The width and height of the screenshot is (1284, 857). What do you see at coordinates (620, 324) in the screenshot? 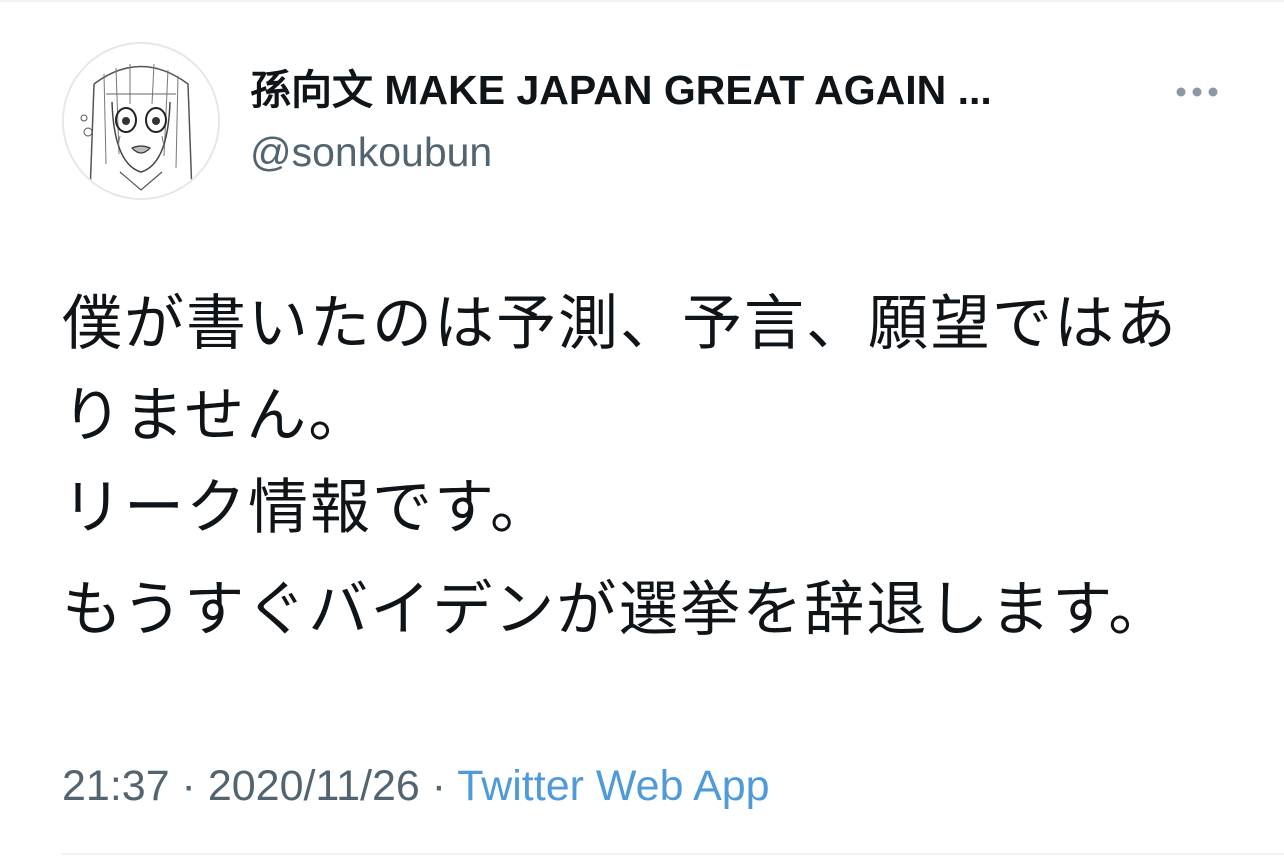
I see `tweet-line: 僕が書いたのは予測、予言、願望ではあ` at bounding box center [620, 324].